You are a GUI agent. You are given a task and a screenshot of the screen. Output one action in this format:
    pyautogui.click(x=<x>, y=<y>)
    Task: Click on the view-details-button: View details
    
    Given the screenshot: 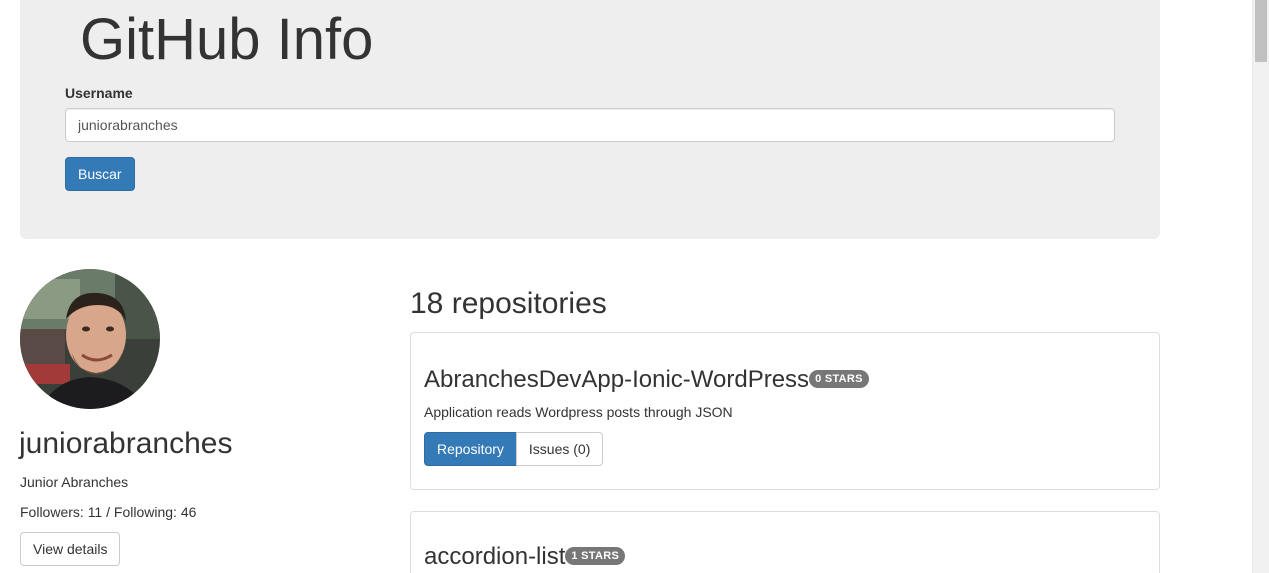 What is the action you would take?
    pyautogui.click(x=70, y=549)
    